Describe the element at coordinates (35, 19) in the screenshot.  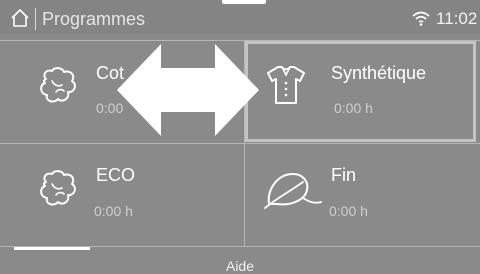
I see `title-separator` at that location.